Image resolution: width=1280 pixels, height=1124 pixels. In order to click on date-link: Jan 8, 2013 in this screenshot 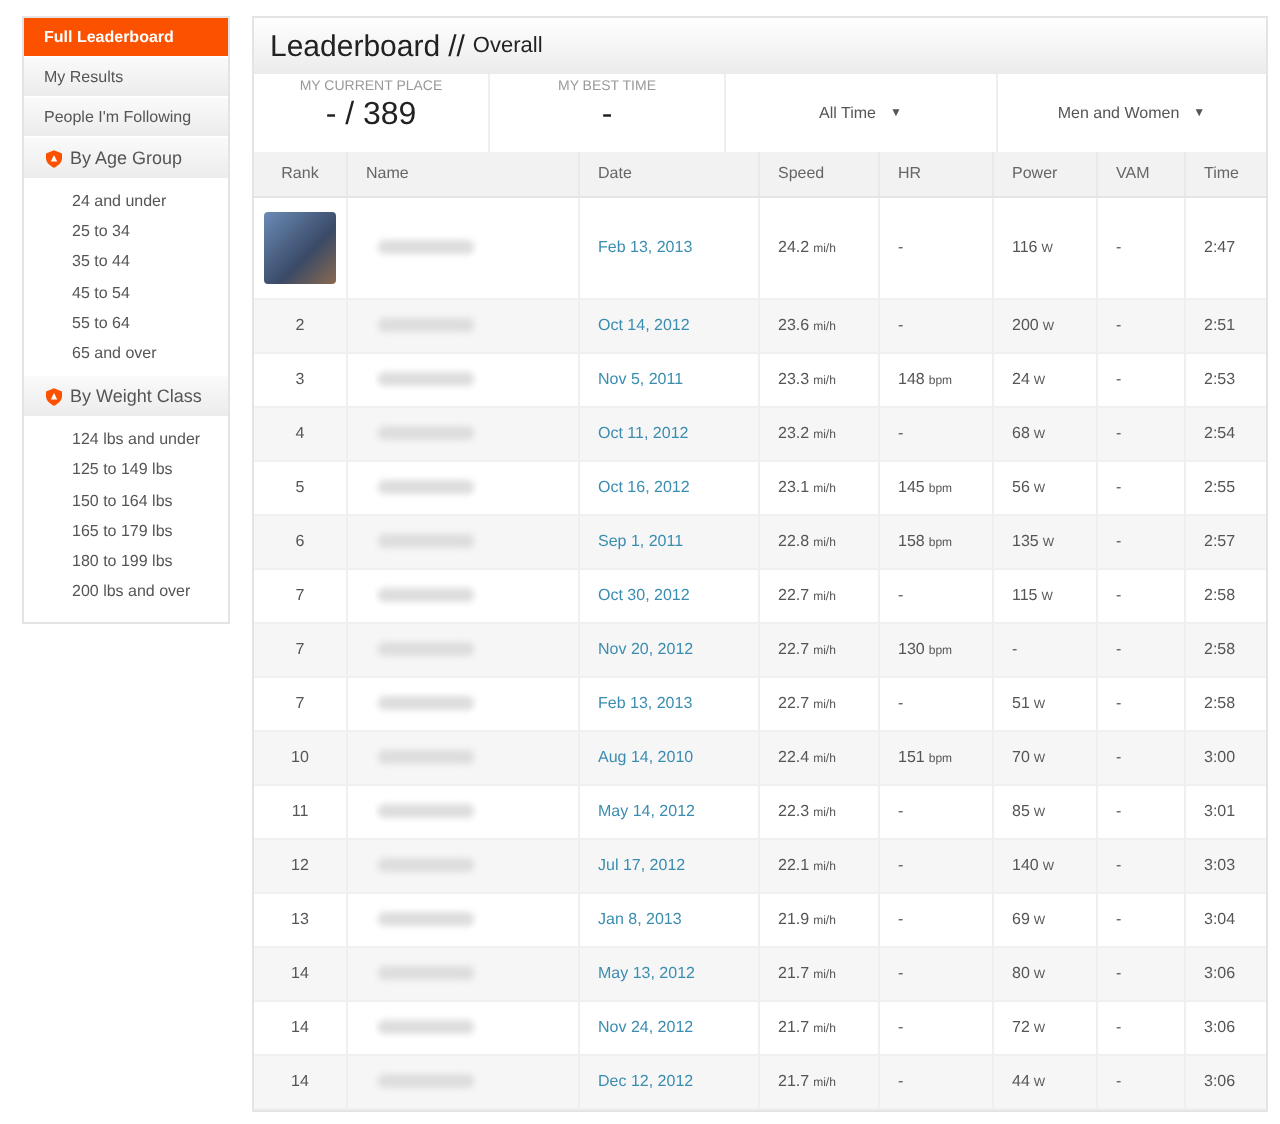, I will do `click(640, 919)`.